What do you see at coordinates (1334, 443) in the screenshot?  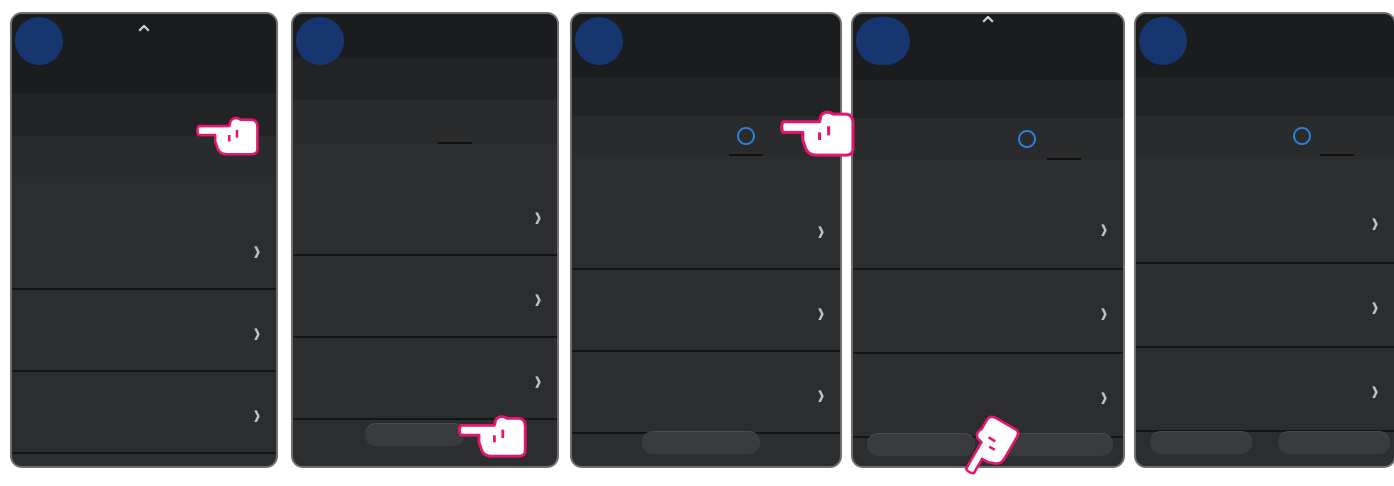 I see `friday-pasted-button` at bounding box center [1334, 443].